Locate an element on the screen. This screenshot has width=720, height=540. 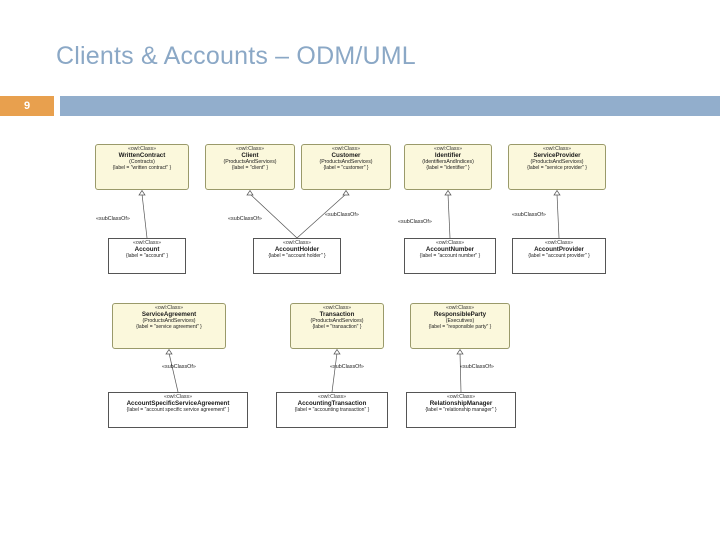
connector-label-account-to-writtencontract: «subClassOf» is located at coordinates (113, 219).